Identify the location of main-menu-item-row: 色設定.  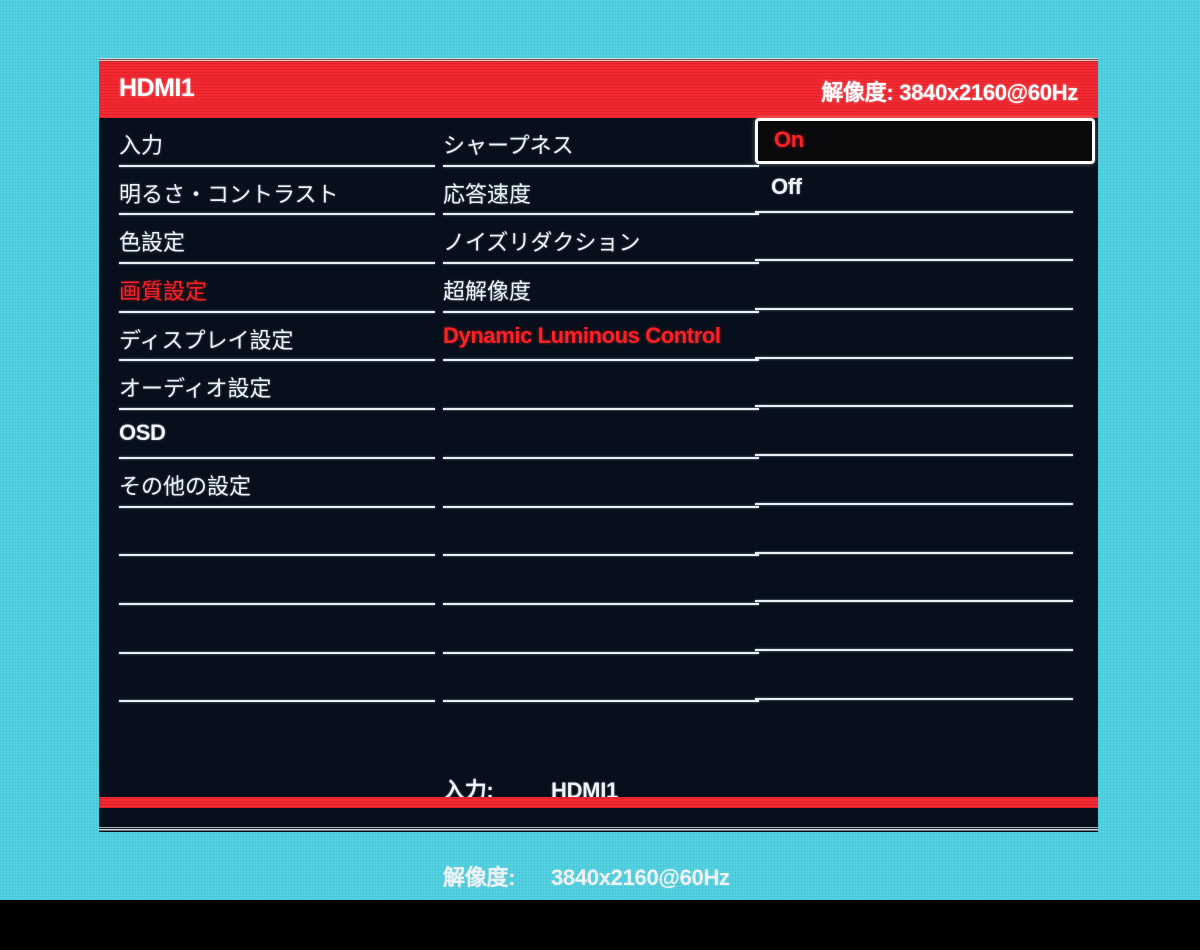
(277, 240).